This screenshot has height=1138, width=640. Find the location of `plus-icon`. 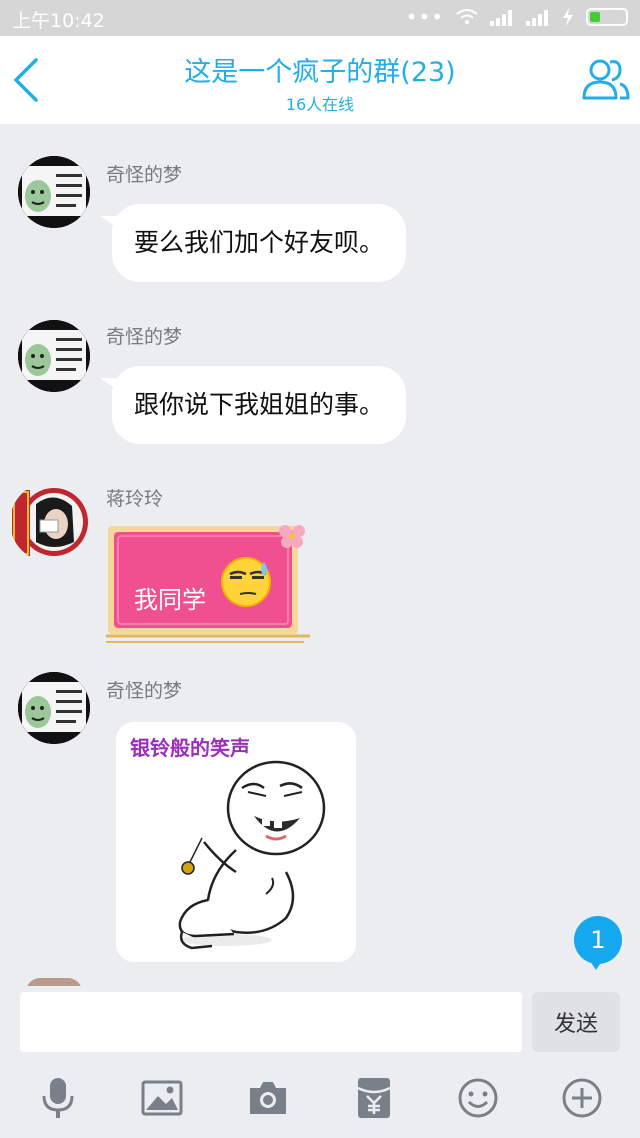

plus-icon is located at coordinates (582, 1098).